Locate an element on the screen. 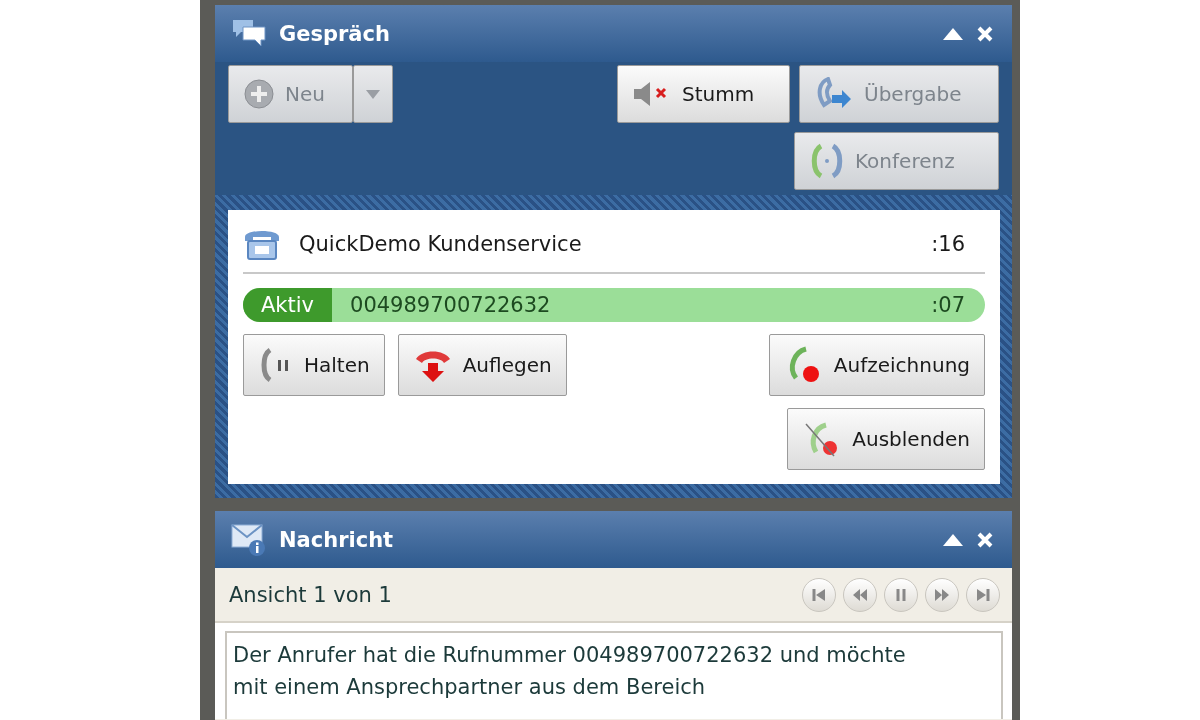 The image size is (1200, 720). call-duration: :16 is located at coordinates (948, 244).